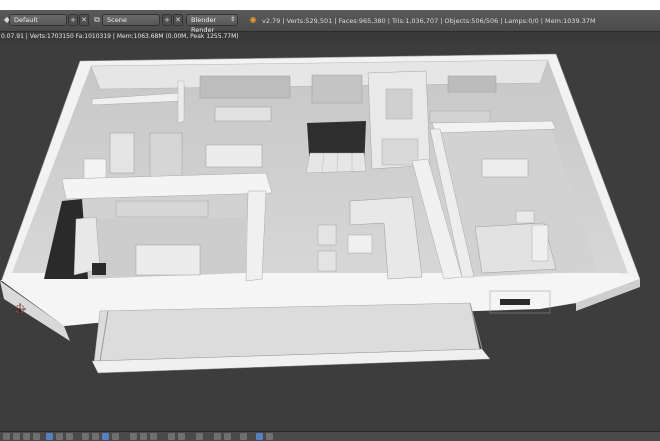 Image resolution: width=660 pixels, height=441 pixels. What do you see at coordinates (178, 20) in the screenshot?
I see `remove-scene-button: ✕` at bounding box center [178, 20].